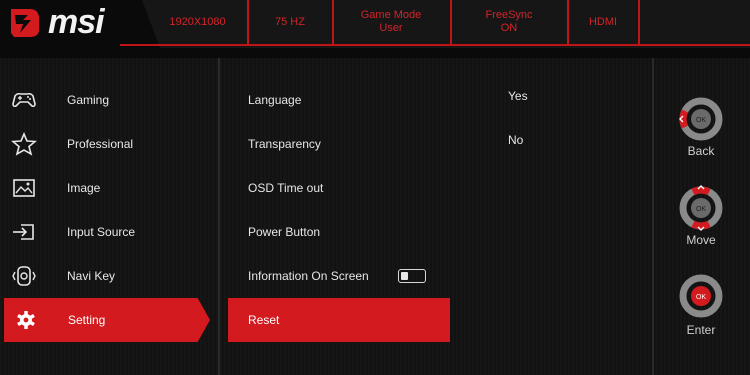 The width and height of the screenshot is (750, 375). I want to click on menu-item-label: Gaming, so click(88, 100).